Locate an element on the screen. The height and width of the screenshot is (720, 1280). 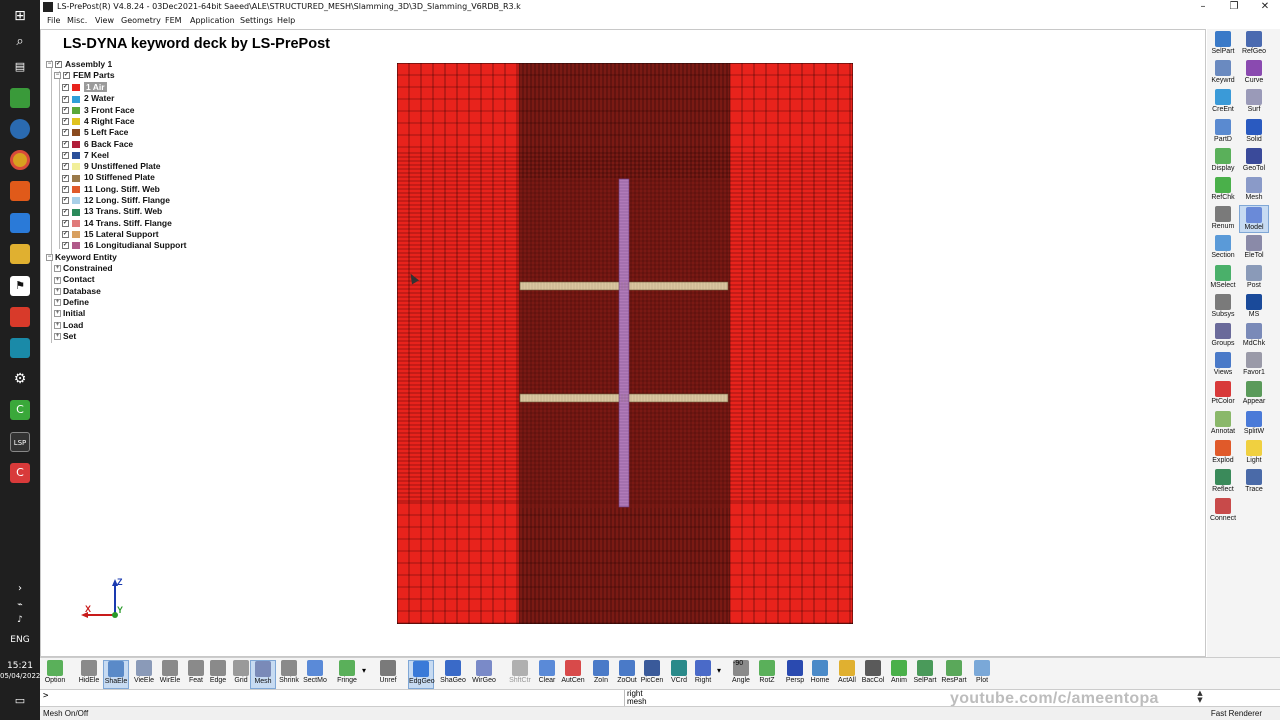
mail-icon is located at coordinates (20, 223).